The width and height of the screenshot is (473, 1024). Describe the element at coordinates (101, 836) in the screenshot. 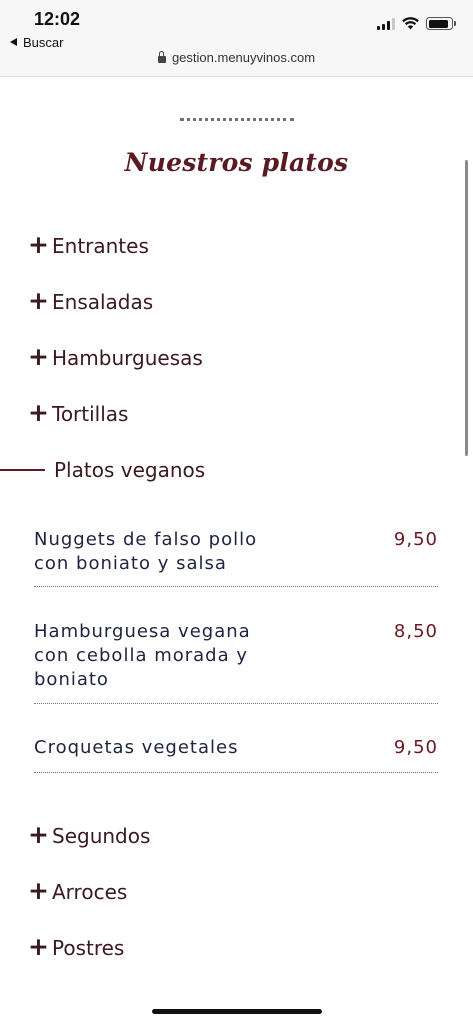

I see `category-label: Segundos` at that location.